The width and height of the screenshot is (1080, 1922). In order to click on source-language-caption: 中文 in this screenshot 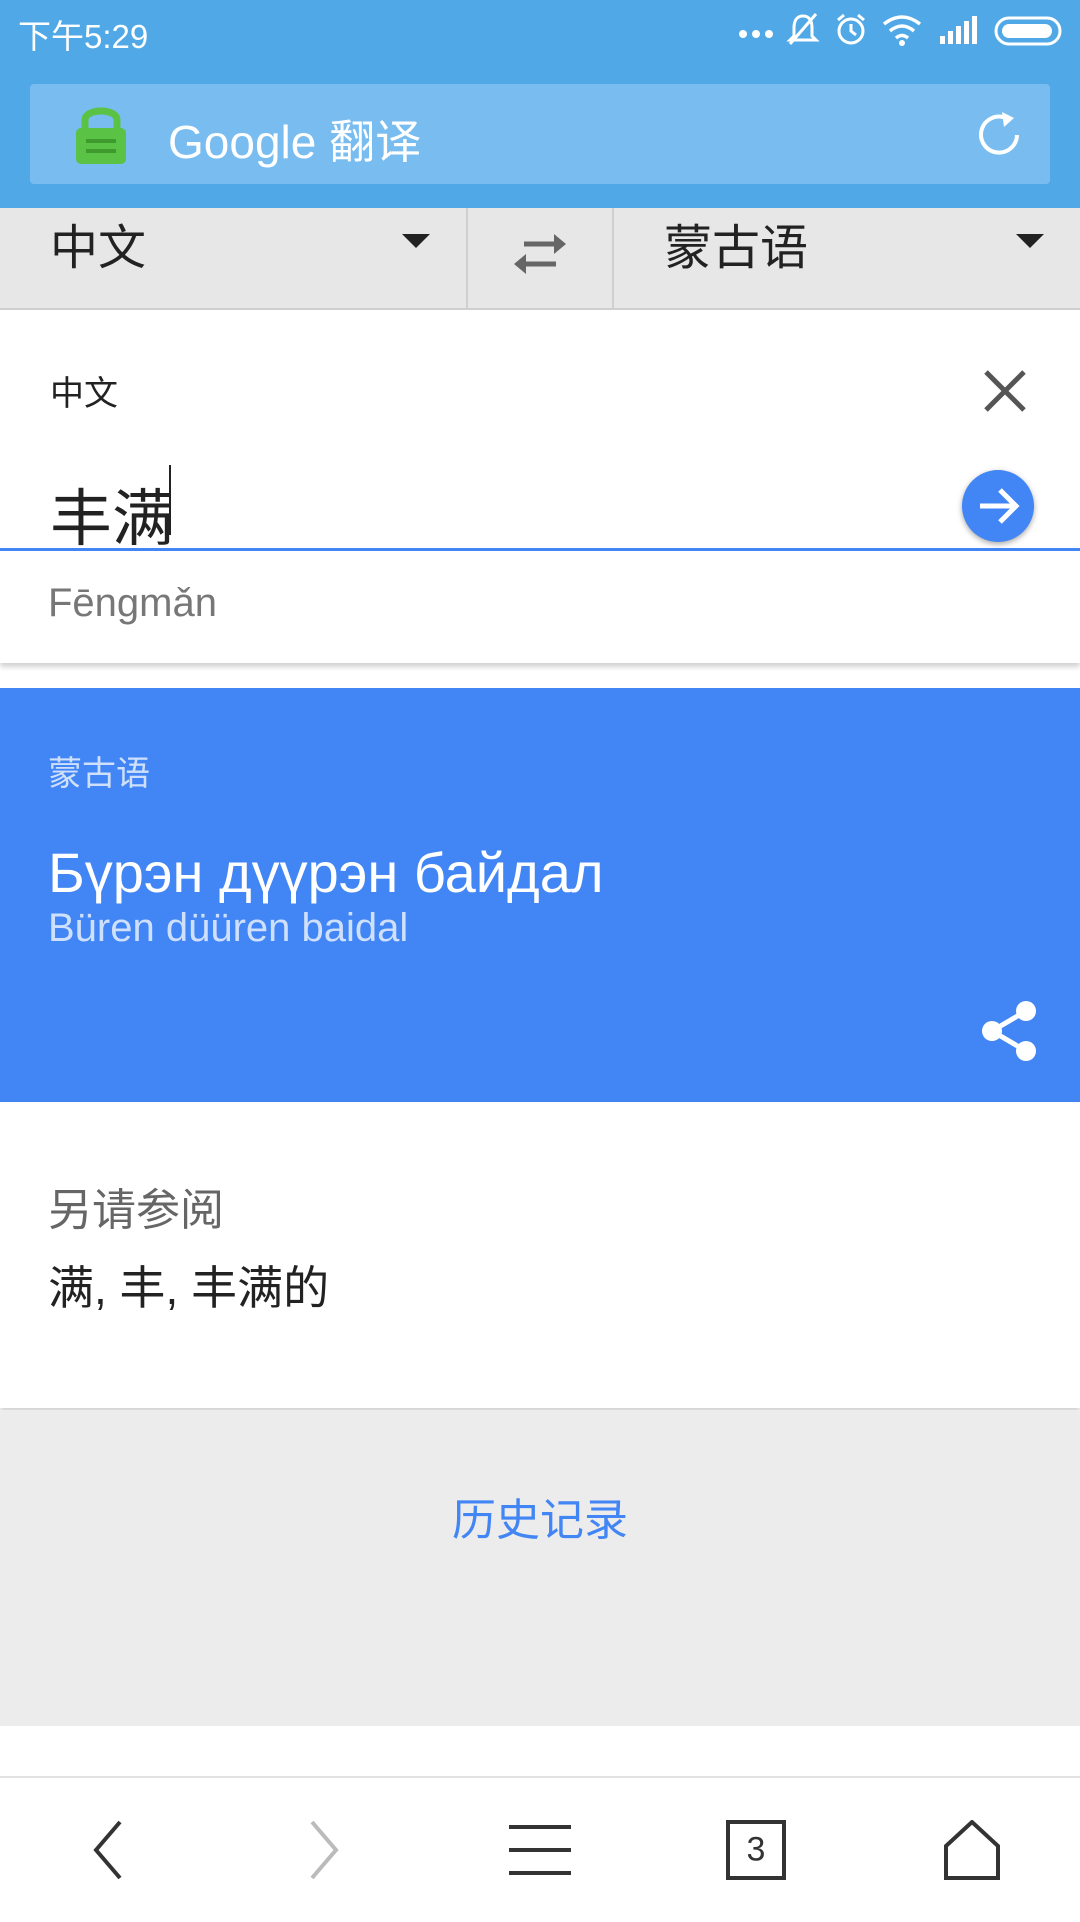, I will do `click(84, 394)`.